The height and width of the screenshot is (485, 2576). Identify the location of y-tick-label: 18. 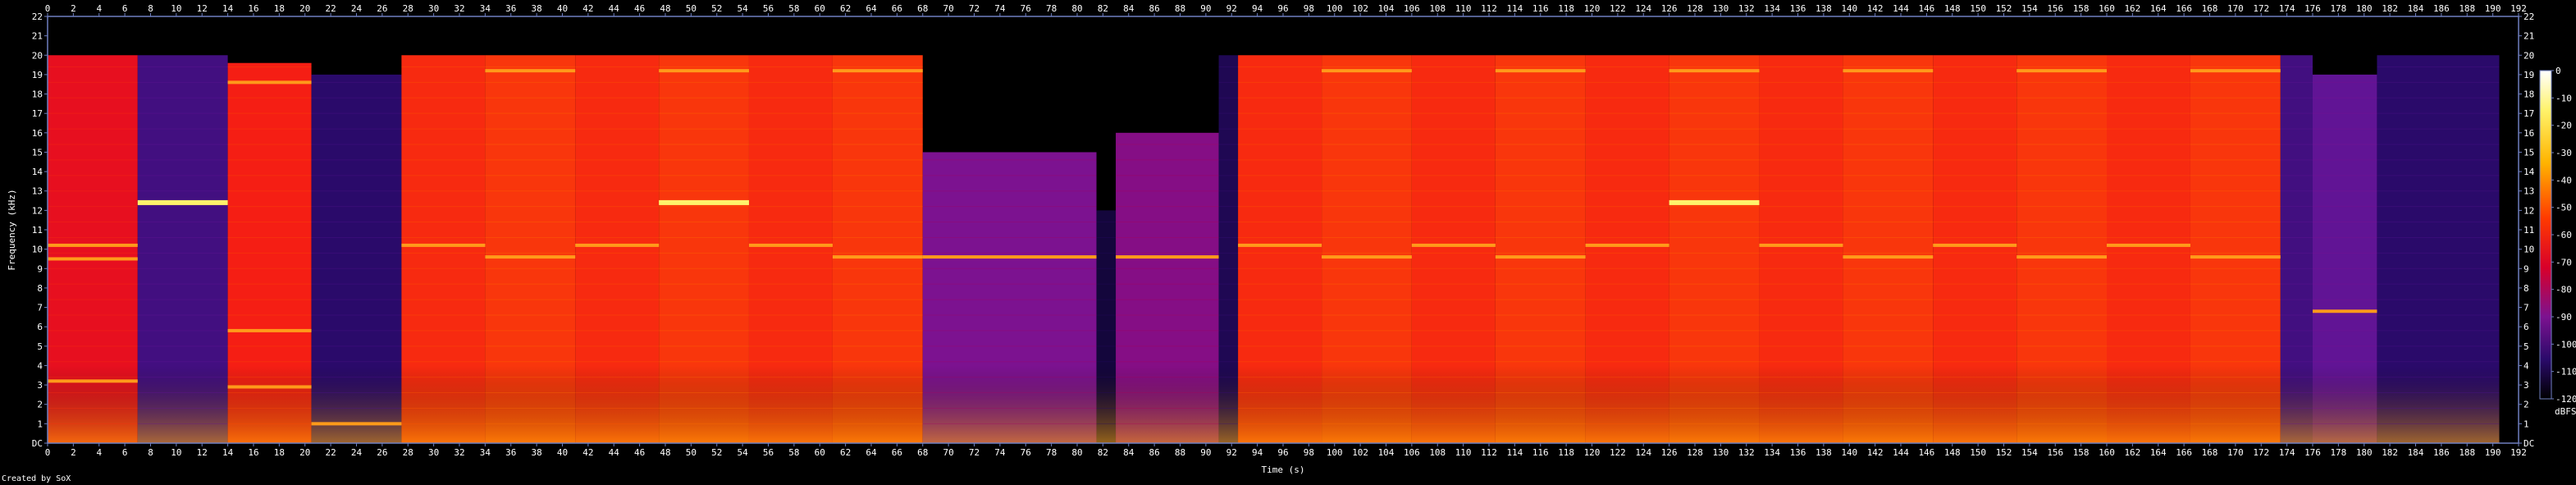
(38, 94).